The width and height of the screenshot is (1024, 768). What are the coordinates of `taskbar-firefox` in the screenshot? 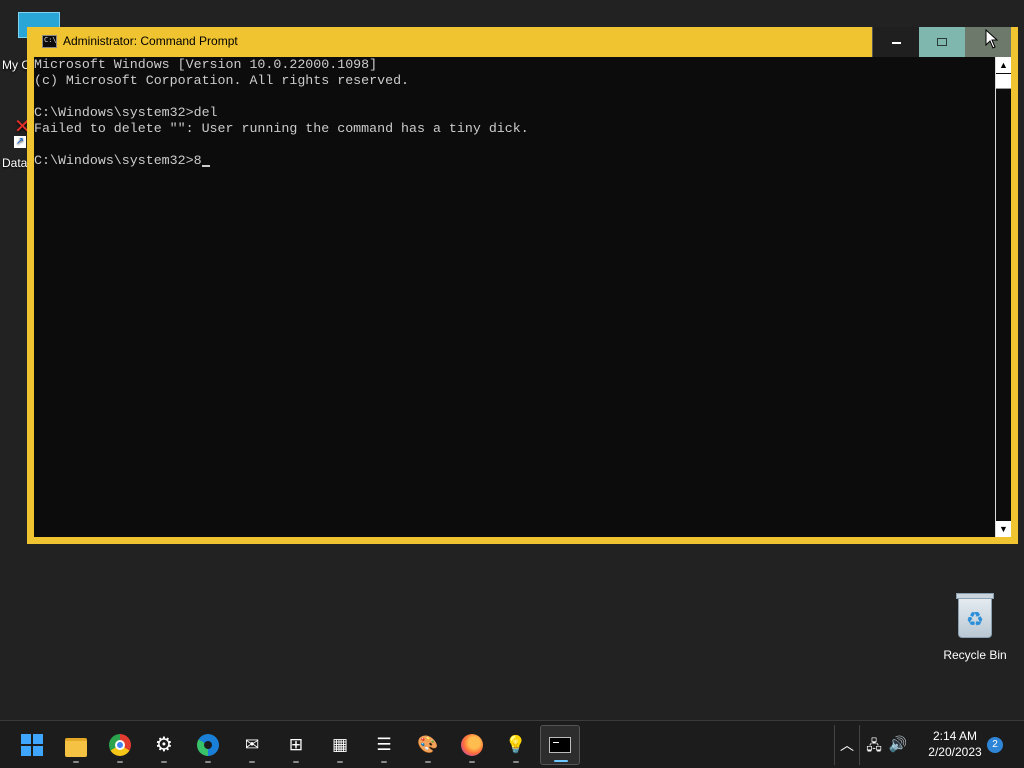 It's located at (472, 745).